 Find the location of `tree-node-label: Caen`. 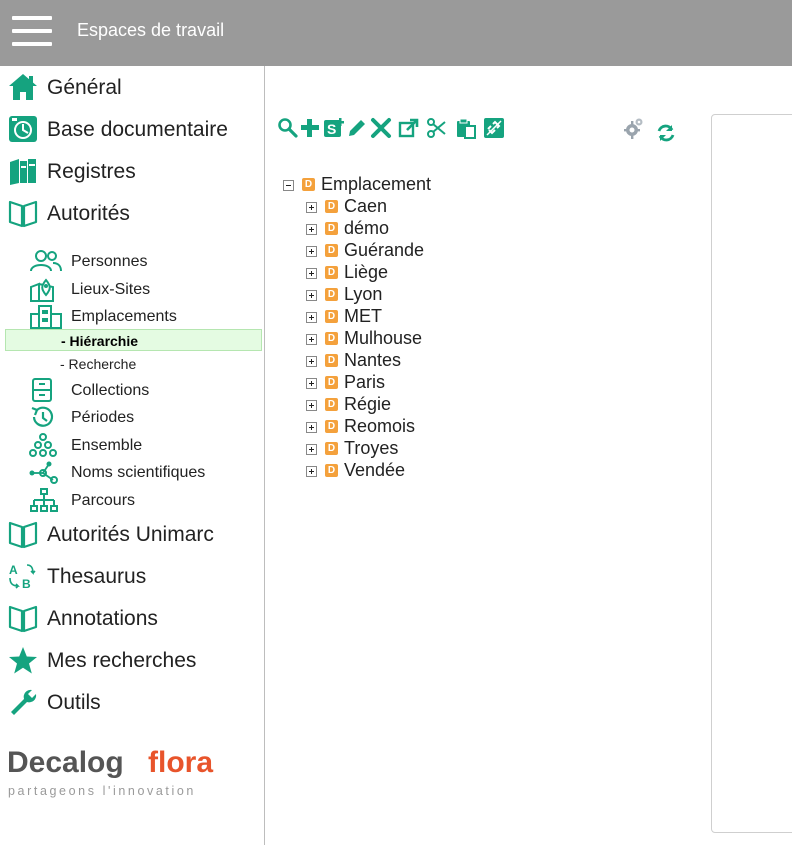

tree-node-label: Caen is located at coordinates (365, 206).